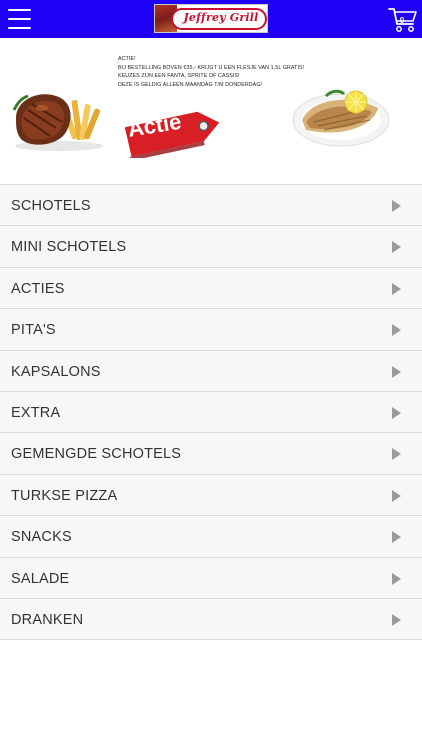 This screenshot has height=750, width=422. Describe the element at coordinates (36, 412) in the screenshot. I see `menu-item-label: EXTRA` at that location.